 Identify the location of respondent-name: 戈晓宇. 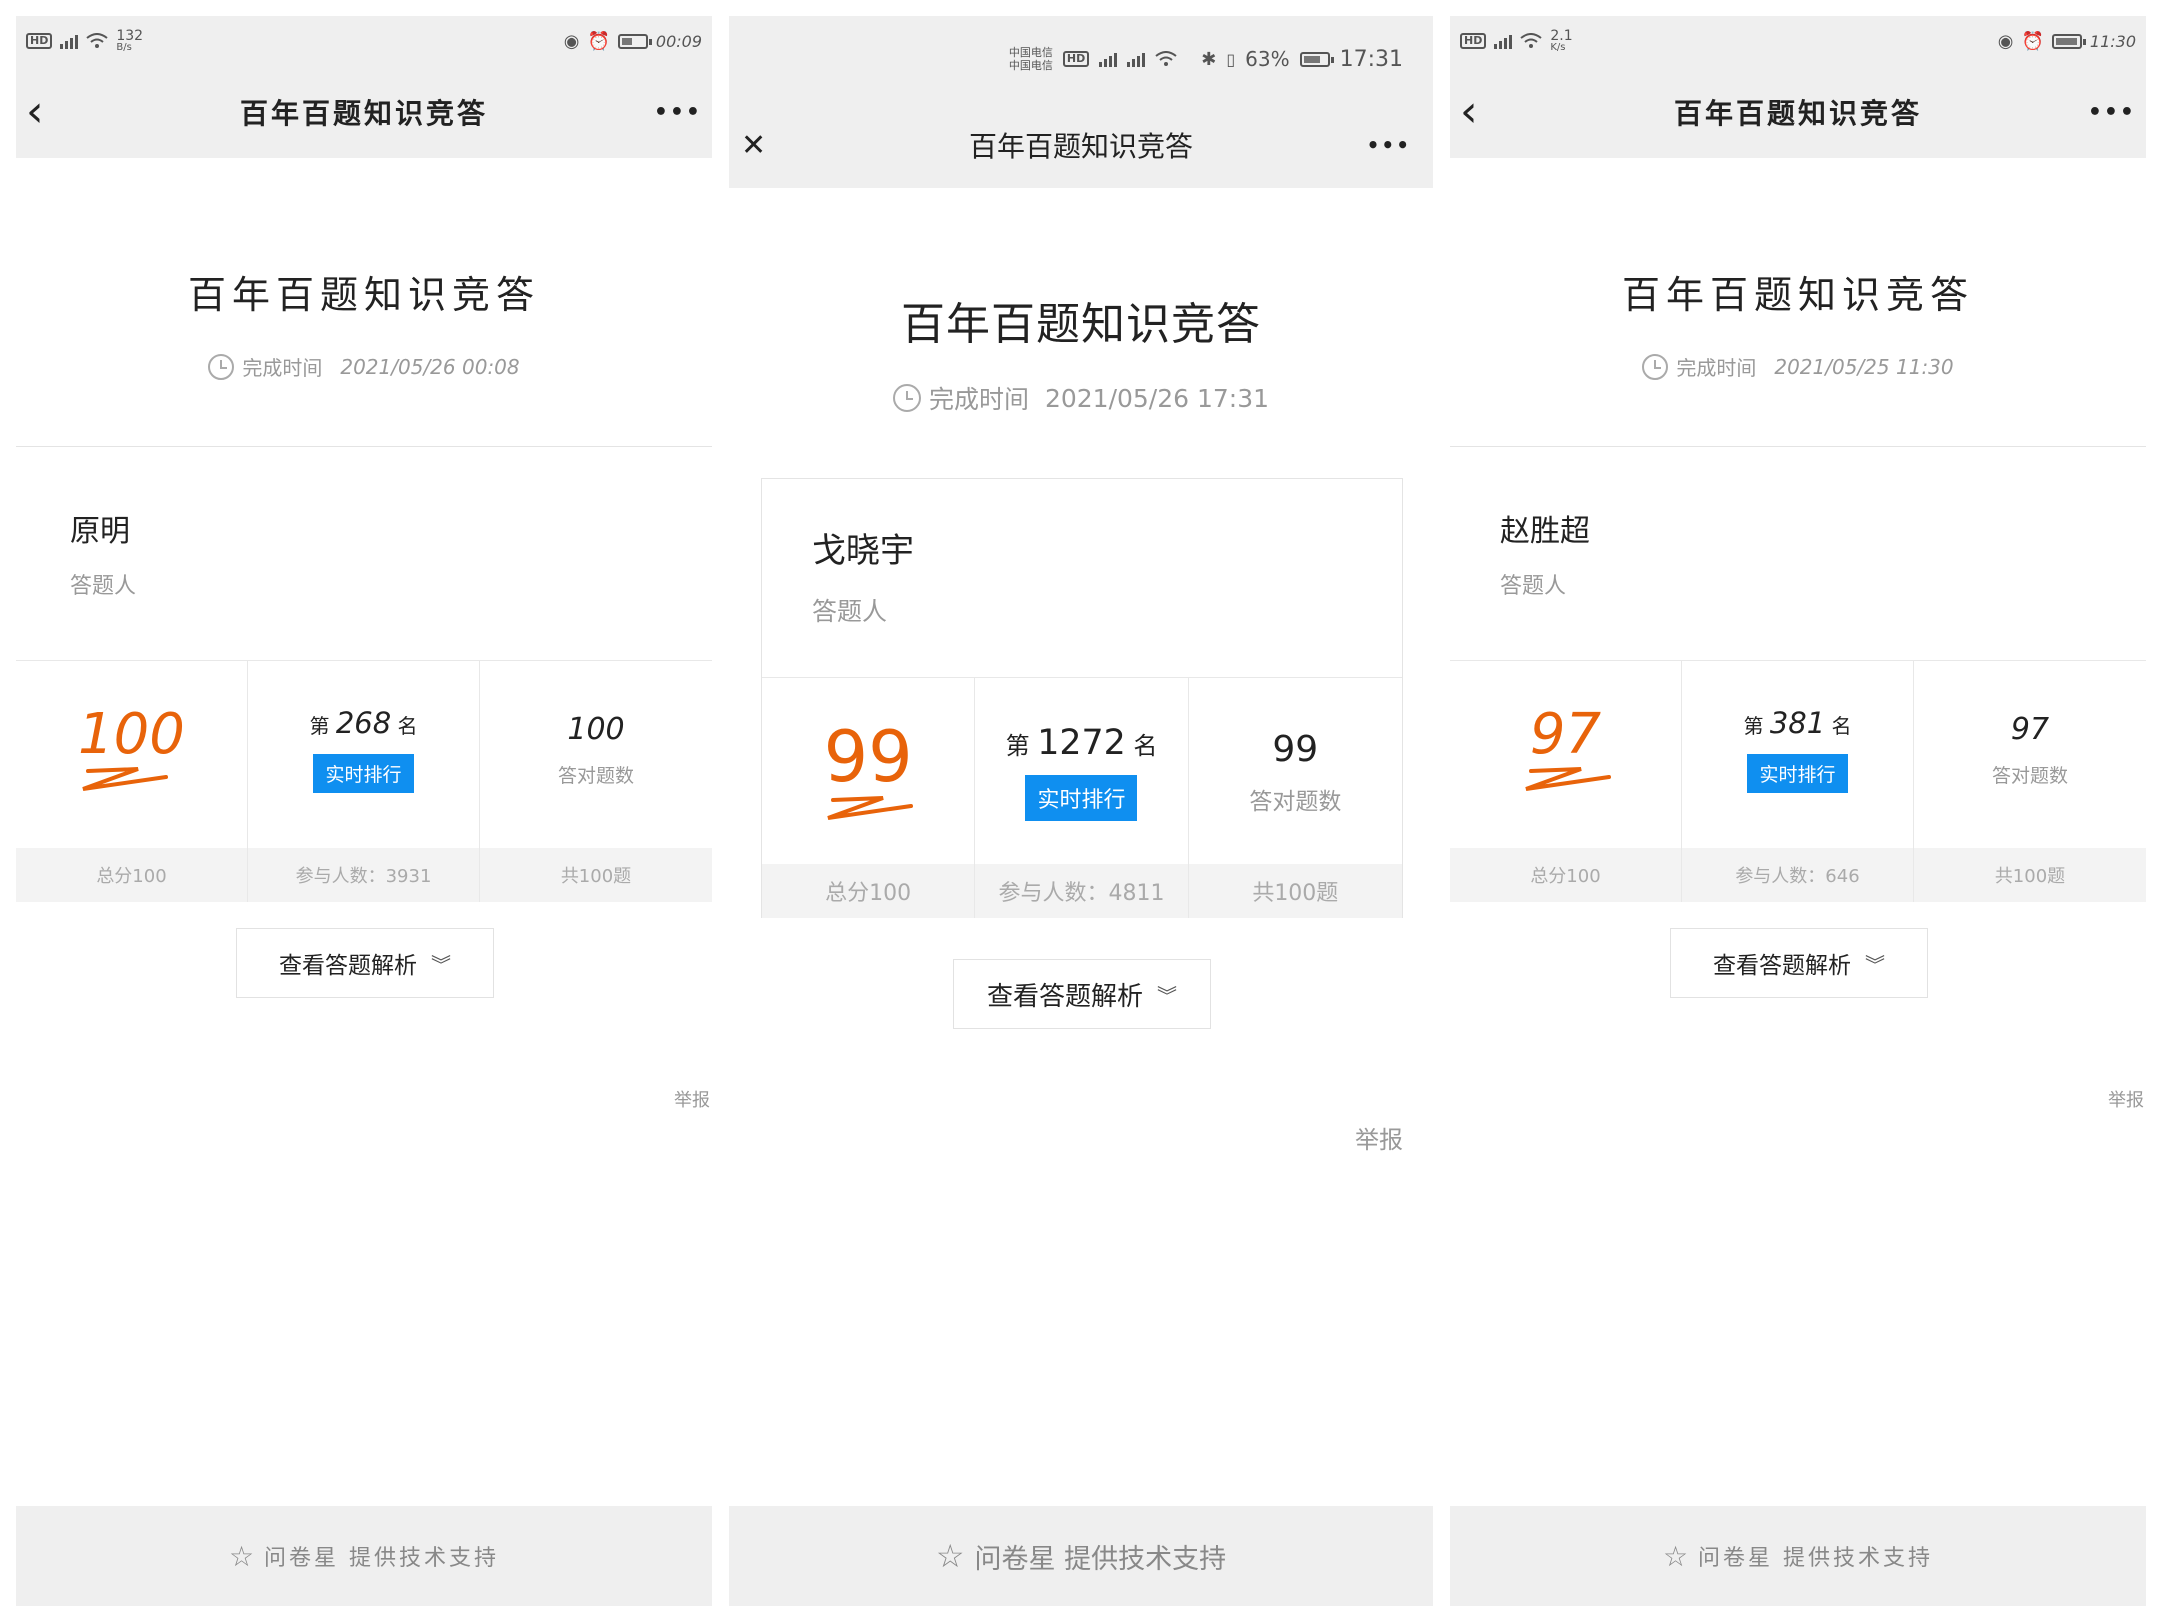
(863, 551).